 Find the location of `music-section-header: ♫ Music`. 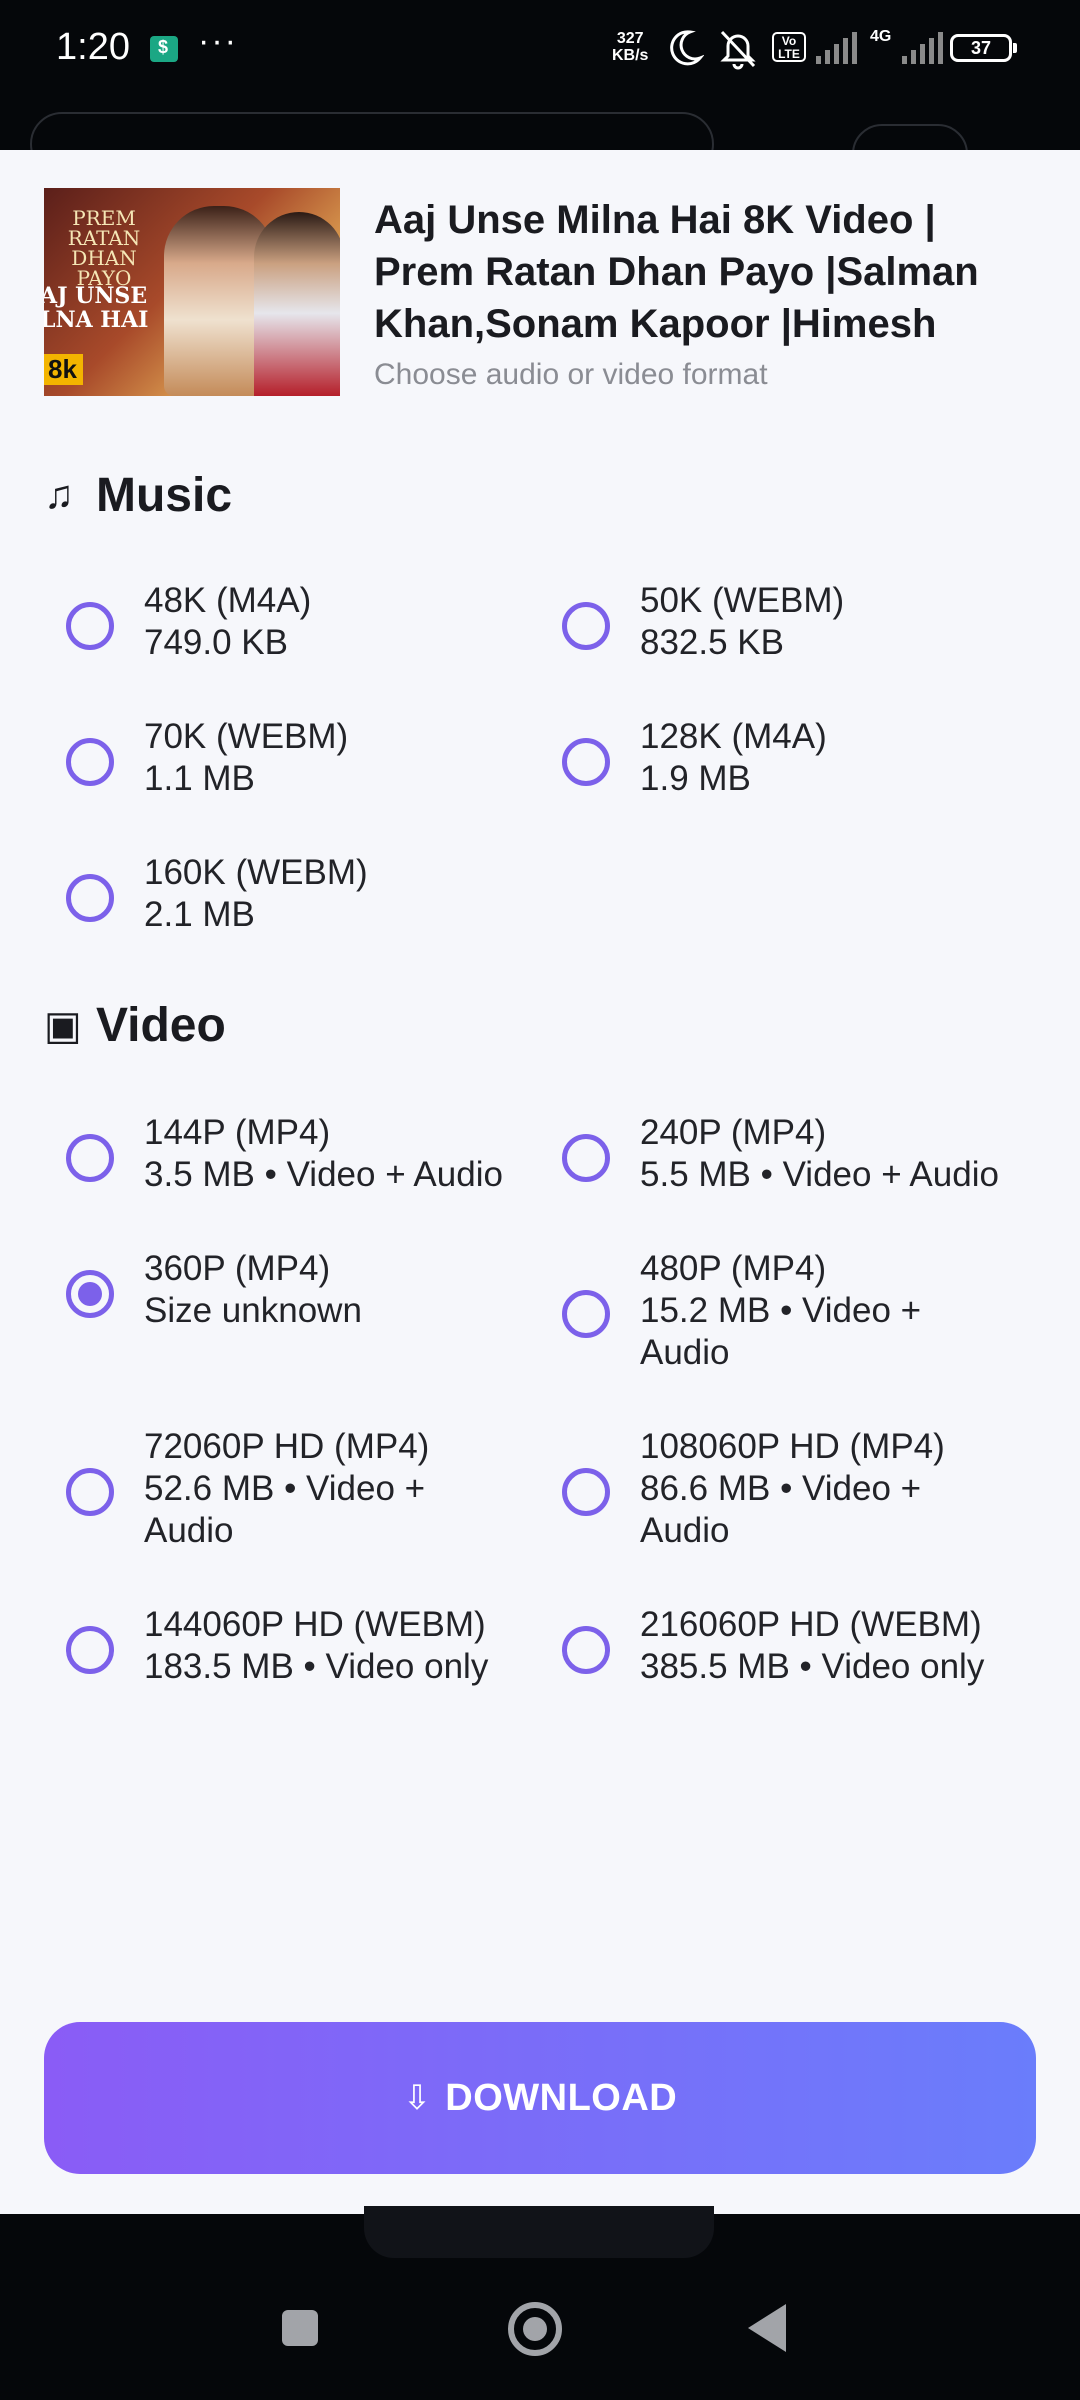

music-section-header: ♫ Music is located at coordinates (138, 495).